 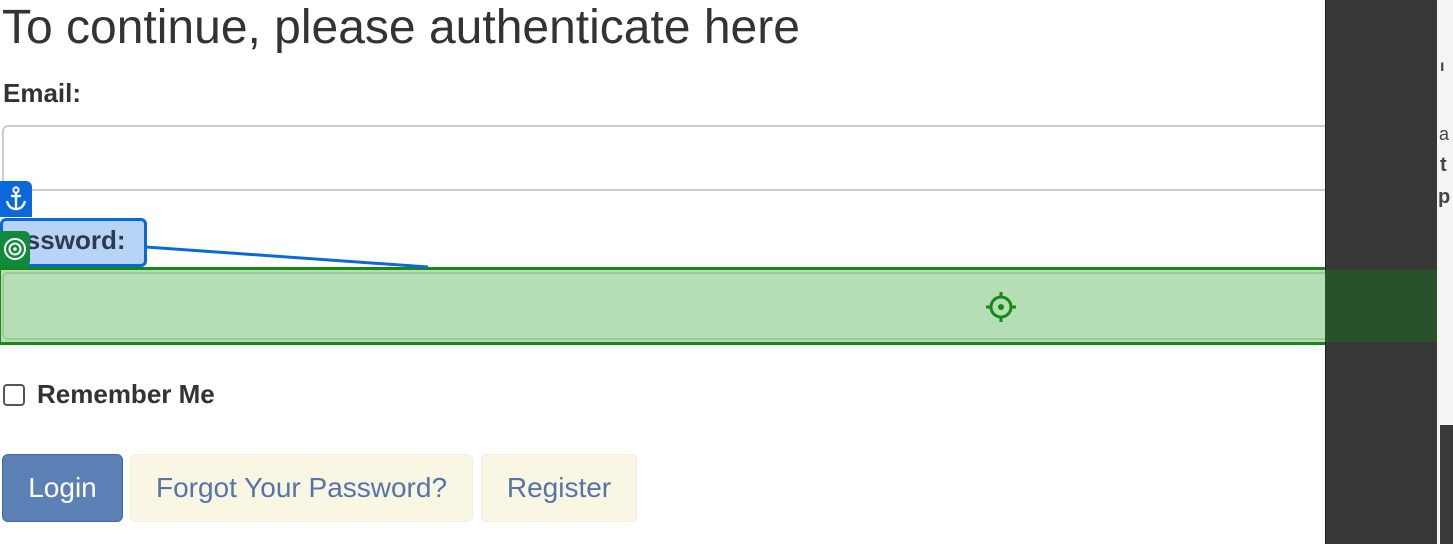 What do you see at coordinates (1444, 134) in the screenshot?
I see `edge-glyph: a` at bounding box center [1444, 134].